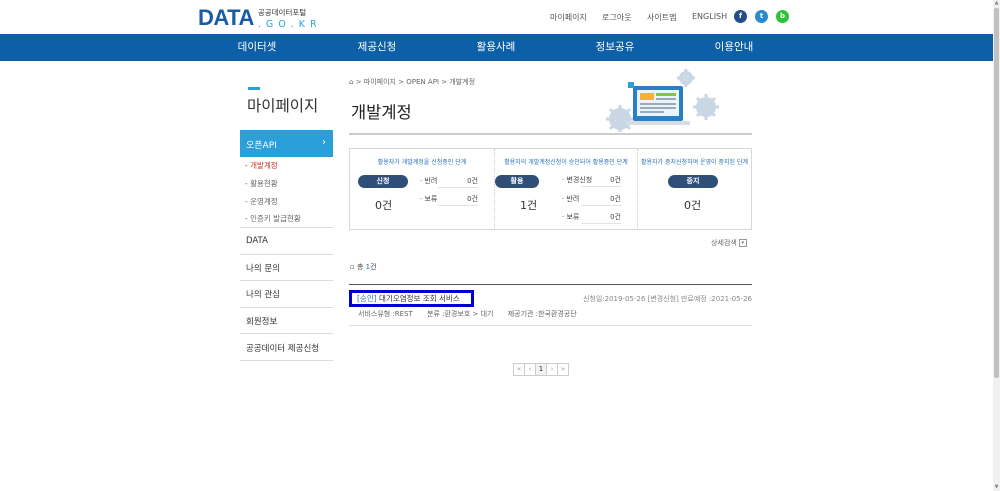  What do you see at coordinates (616, 17) in the screenshot?
I see `util-logout-link: 로그아웃` at bounding box center [616, 17].